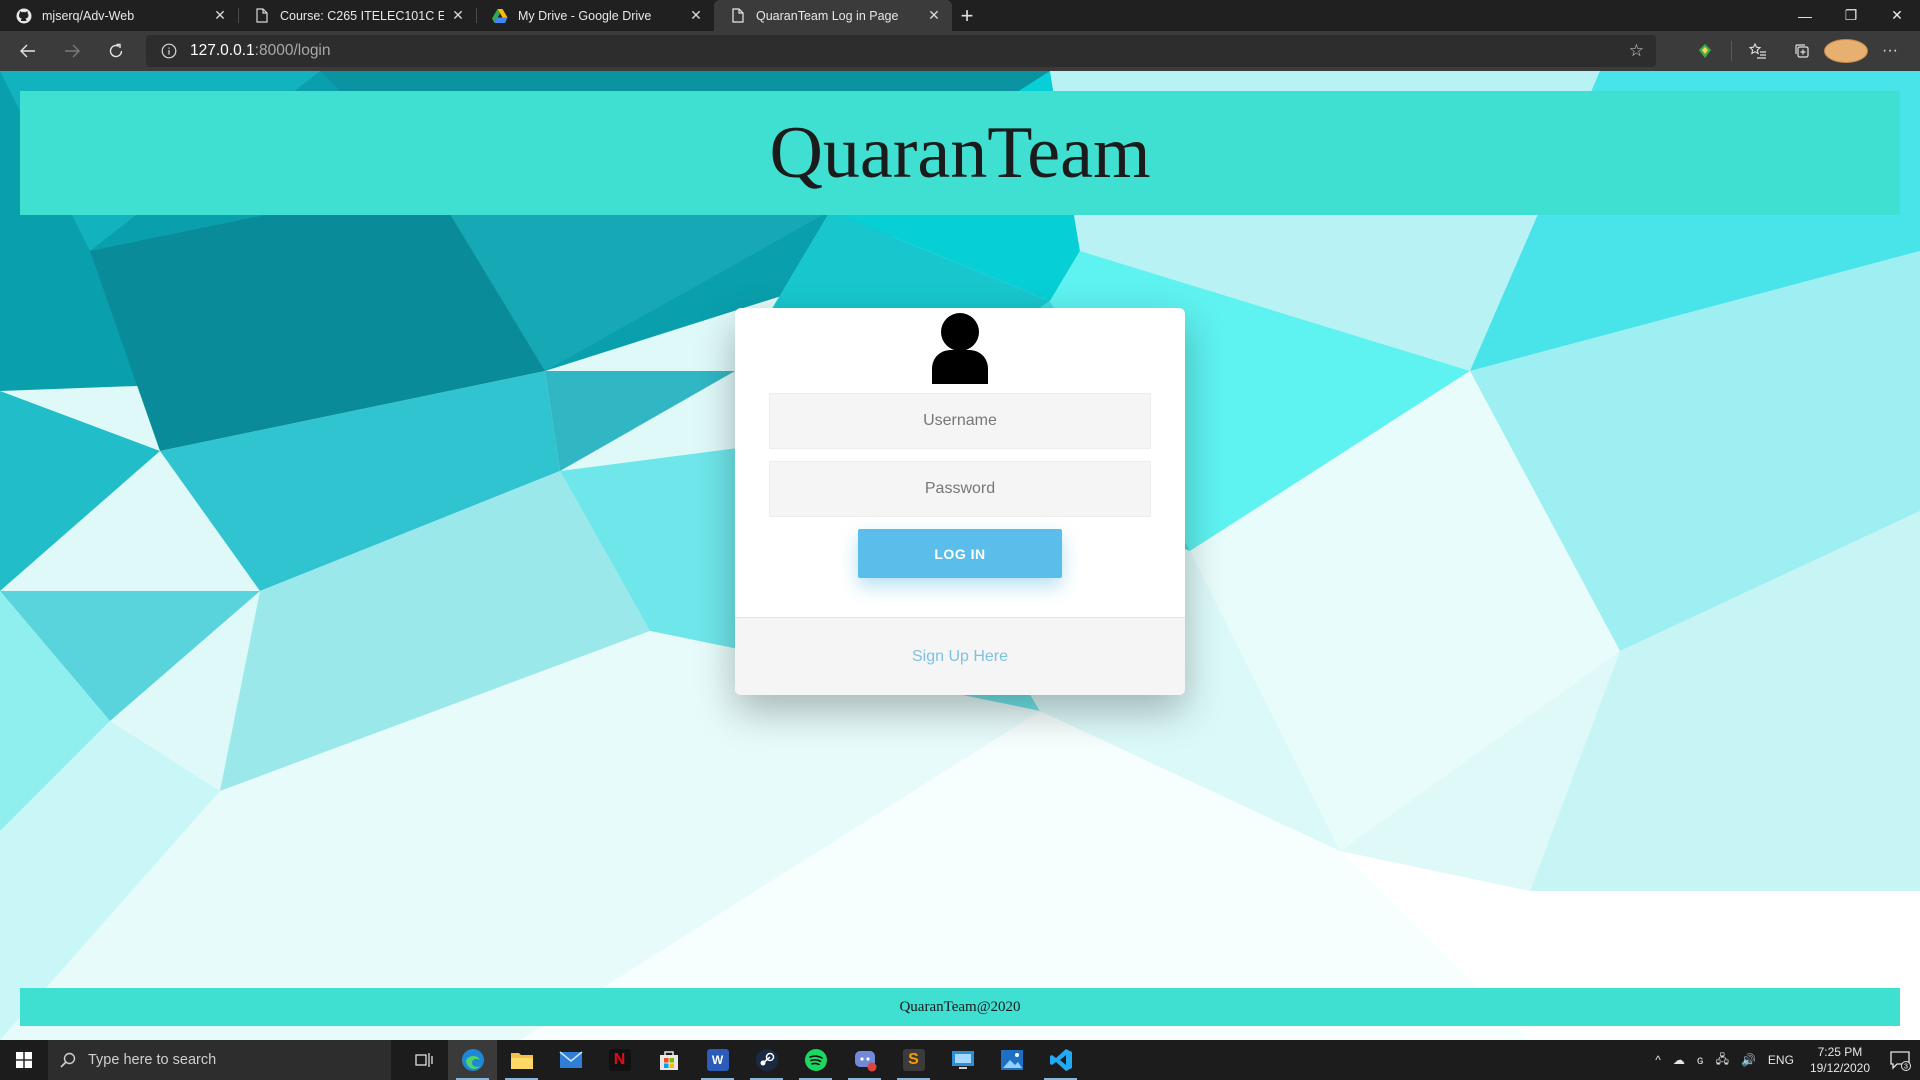 The image size is (1920, 1080). Describe the element at coordinates (827, 15) in the screenshot. I see `tab-title: QuaranTeam Log in Page` at that location.